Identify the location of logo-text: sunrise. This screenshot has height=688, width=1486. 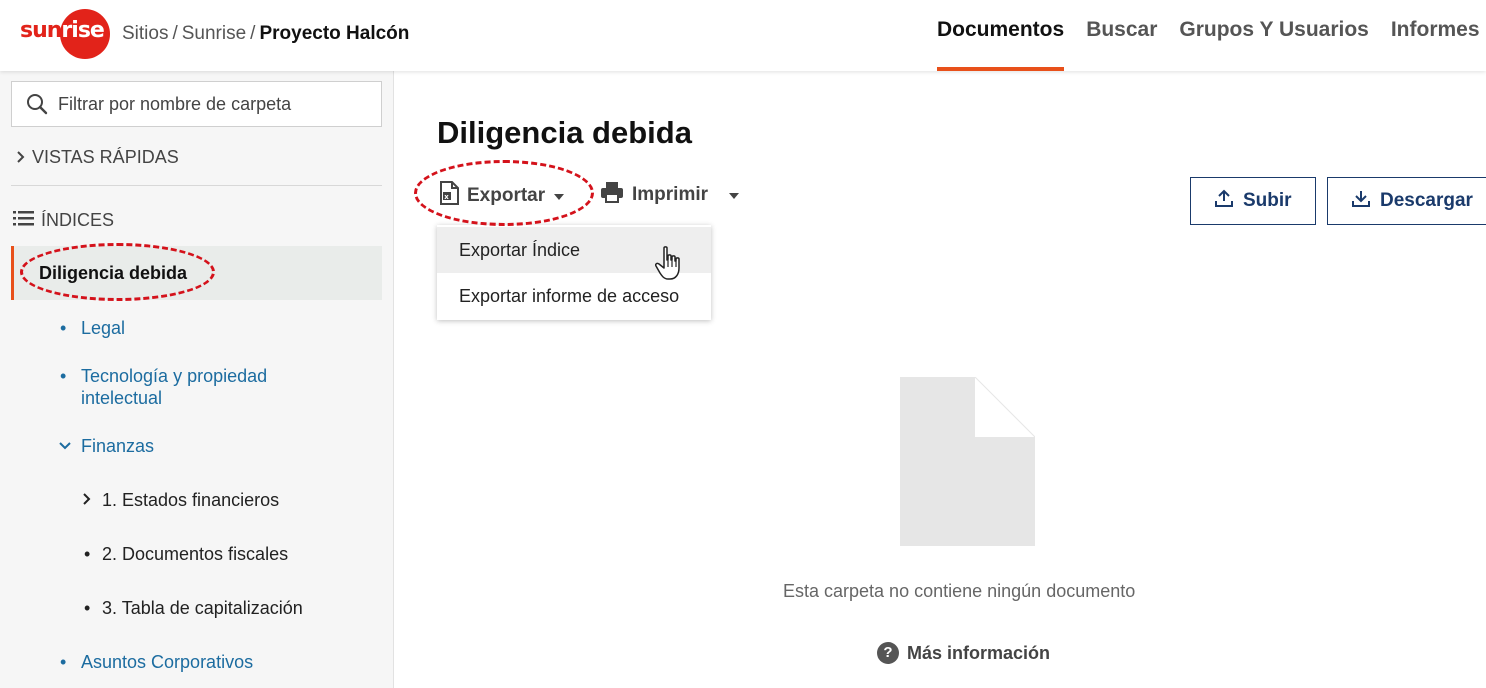
(62, 30).